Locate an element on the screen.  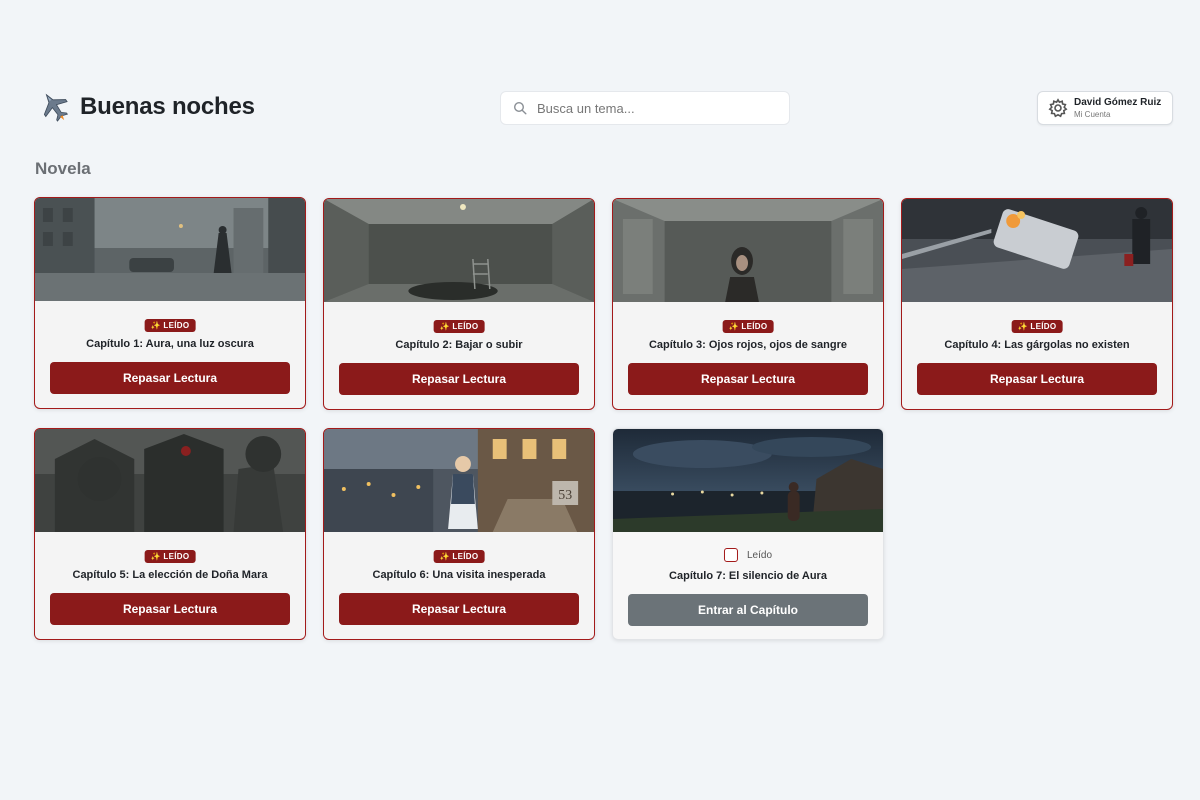
search-icon is located at coordinates (520, 108).